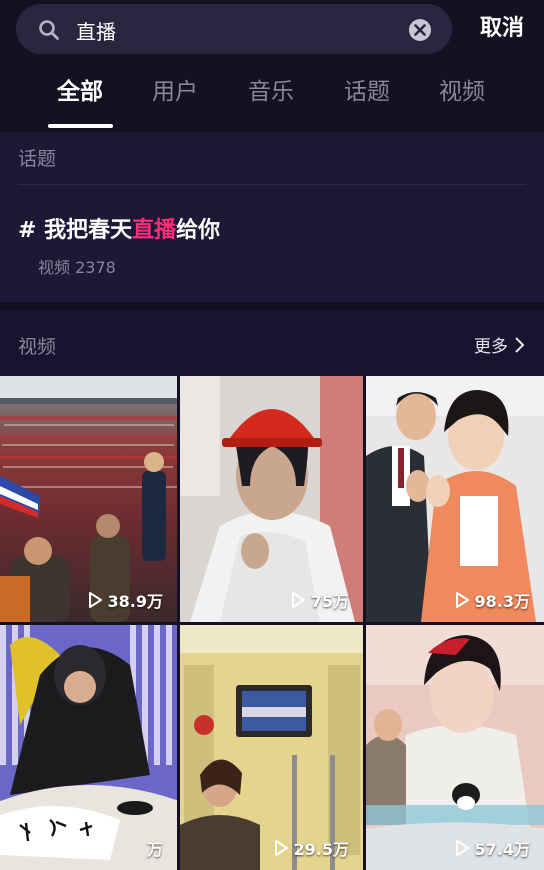 The height and width of the screenshot is (870, 544). I want to click on play-count: 万, so click(155, 848).